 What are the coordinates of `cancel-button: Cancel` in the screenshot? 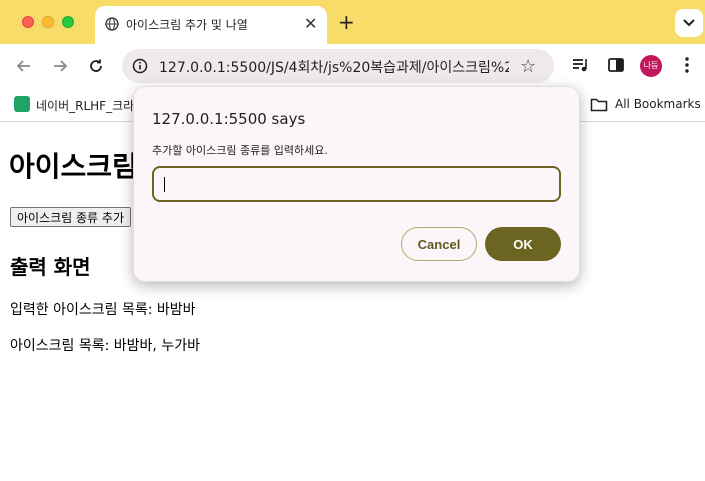 It's located at (439, 244).